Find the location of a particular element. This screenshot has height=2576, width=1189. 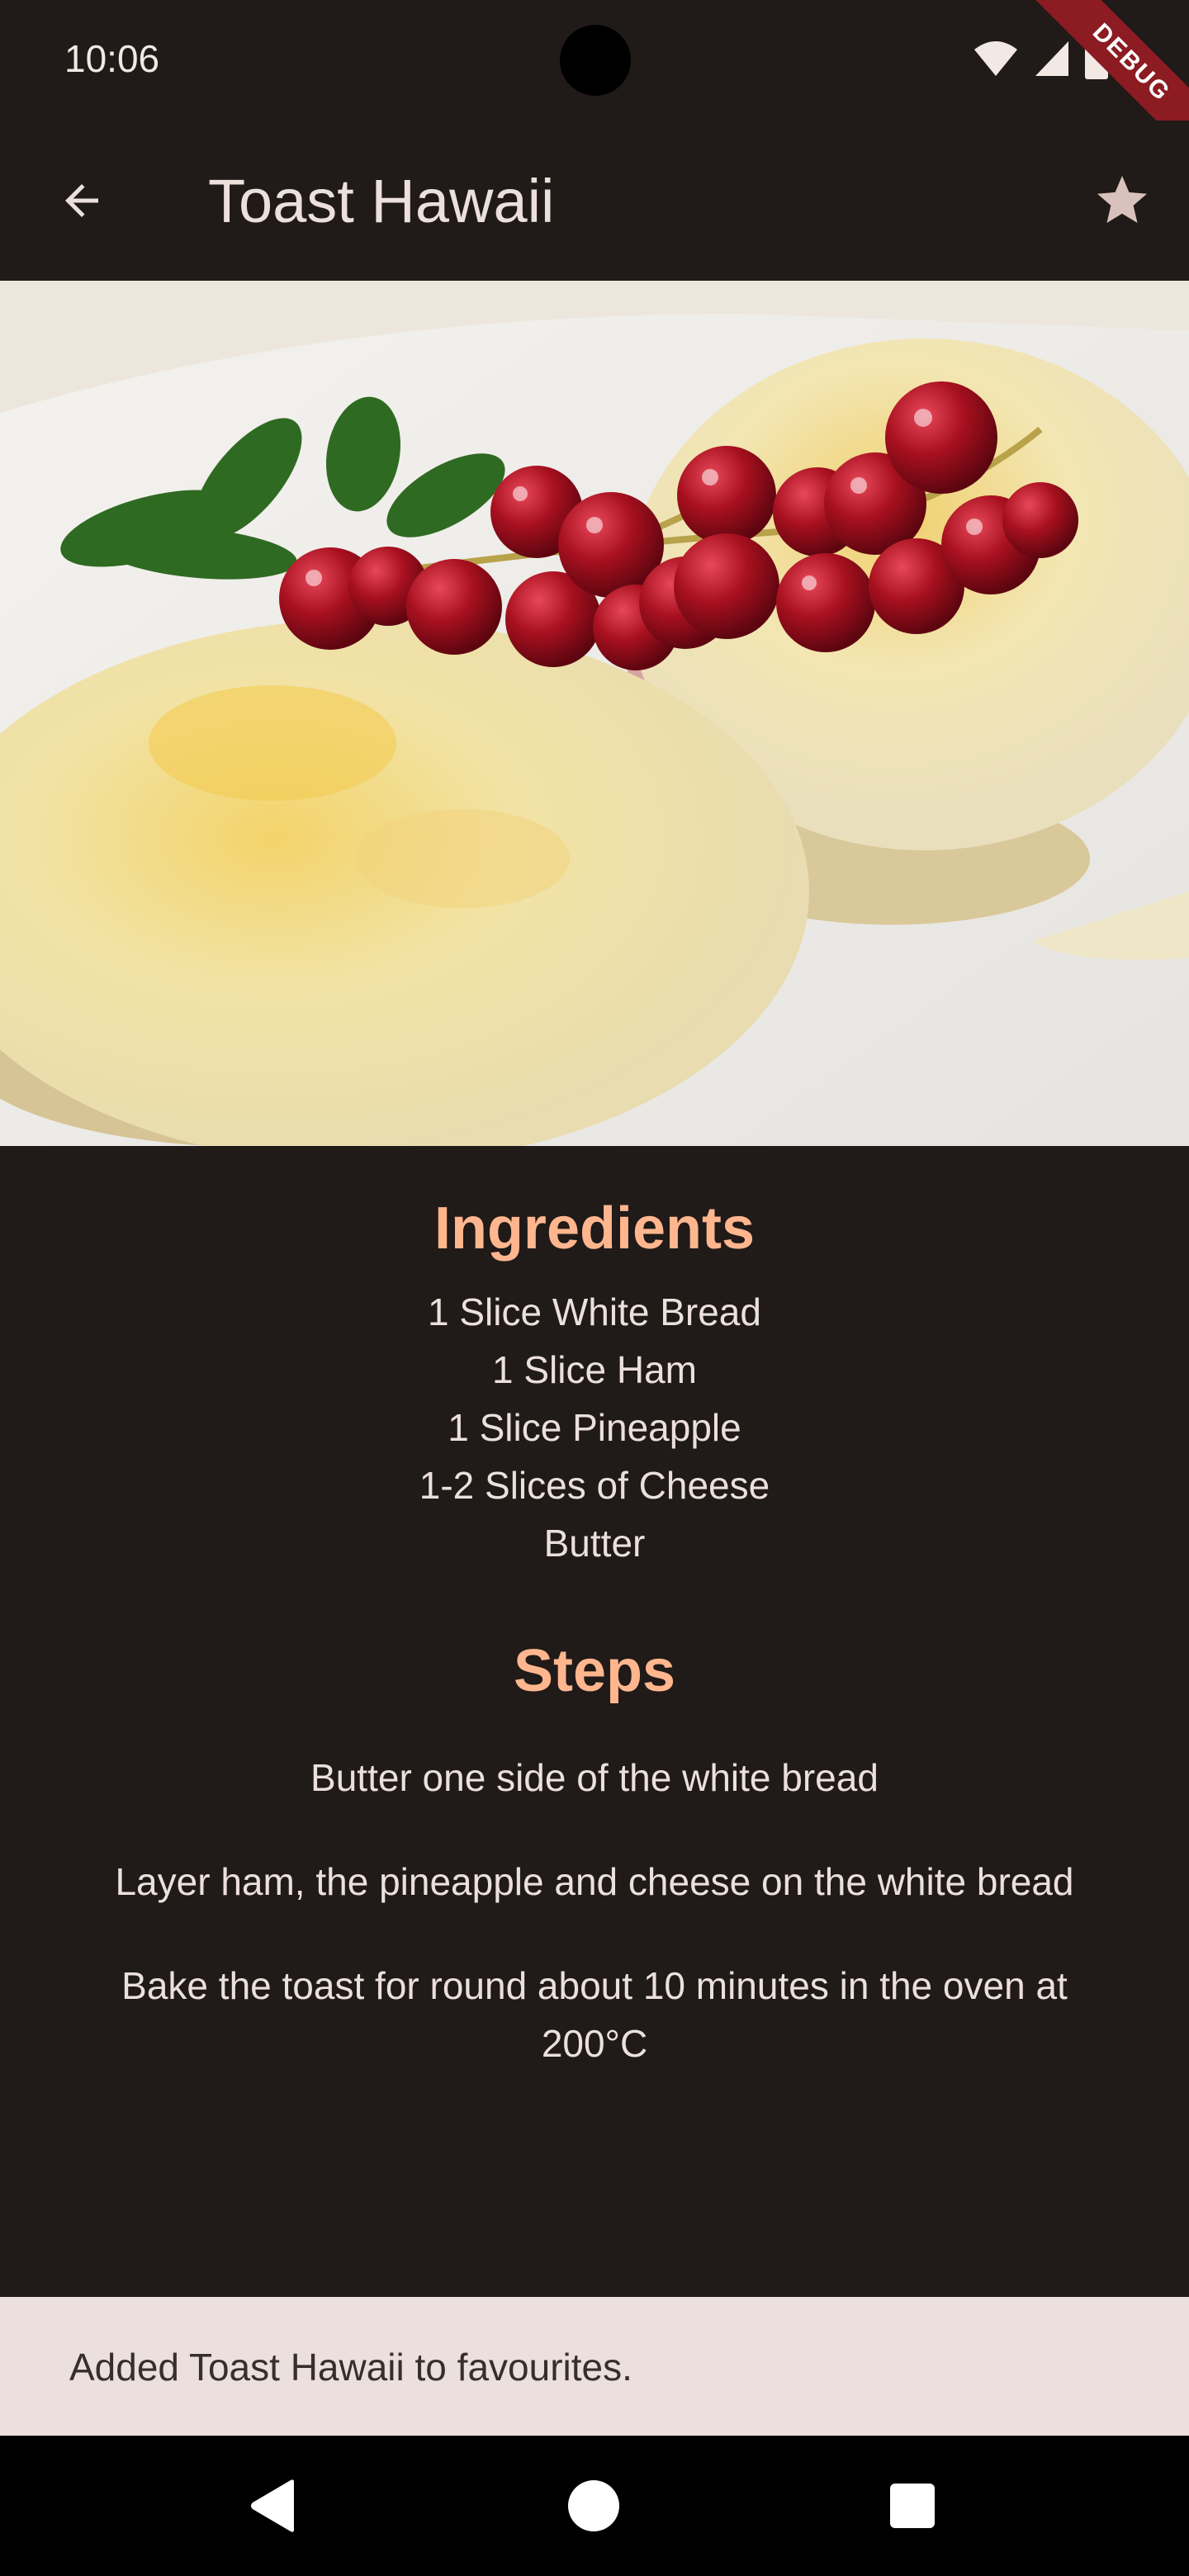

ingredient-item: Butter is located at coordinates (594, 1543).